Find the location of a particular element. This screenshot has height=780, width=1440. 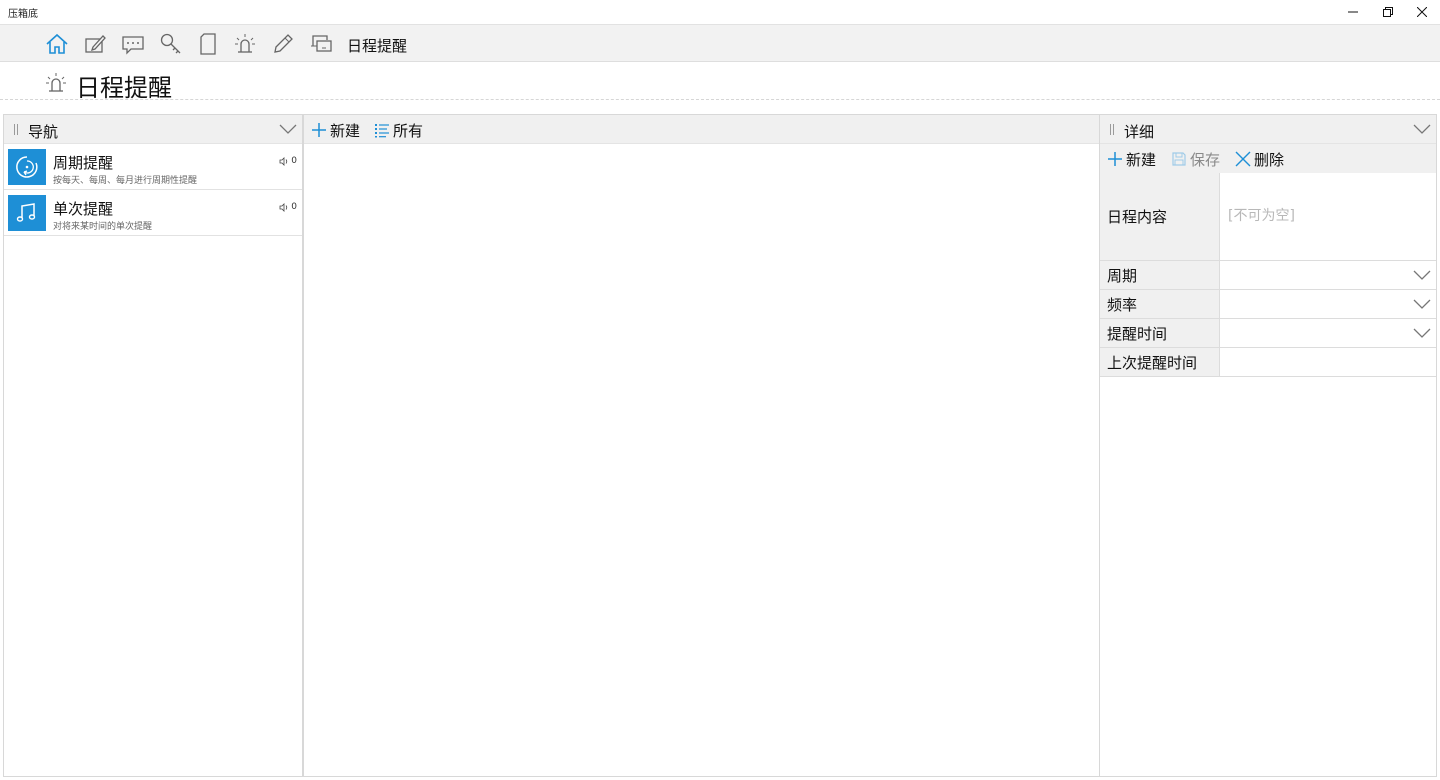

nav-panel-header: 导航 is located at coordinates (153, 129).